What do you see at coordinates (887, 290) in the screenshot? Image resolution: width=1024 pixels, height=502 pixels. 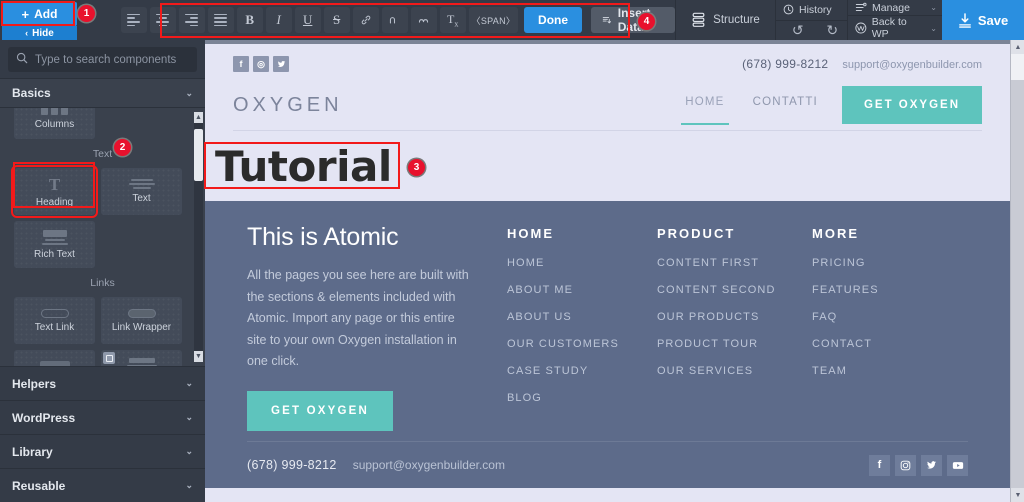 I see `footer-link: FEATURES` at bounding box center [887, 290].